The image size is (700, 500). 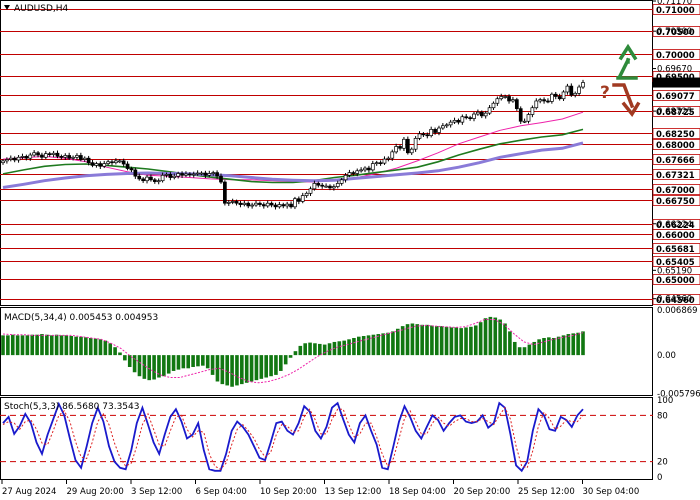 I want to click on stoch-axis-label: 0, so click(x=659, y=478).